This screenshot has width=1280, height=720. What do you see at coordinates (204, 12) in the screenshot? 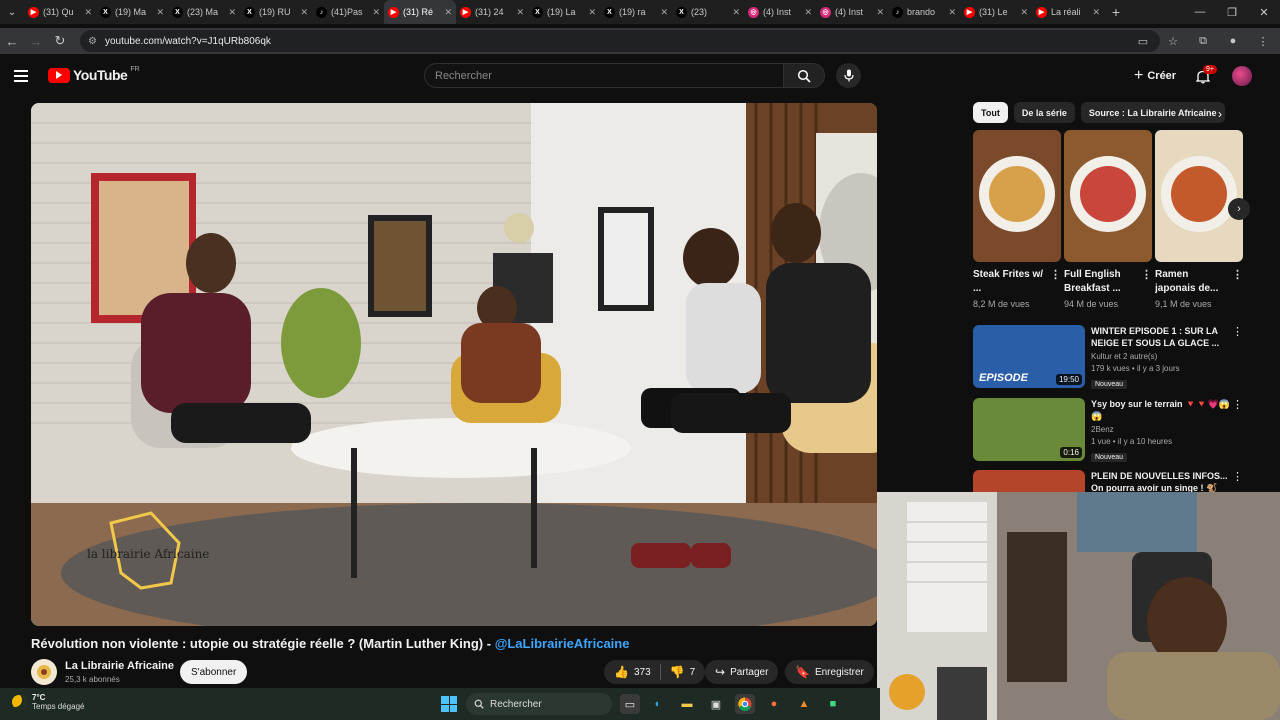
I see `browser-tab: X (23) Ma ✕` at bounding box center [204, 12].